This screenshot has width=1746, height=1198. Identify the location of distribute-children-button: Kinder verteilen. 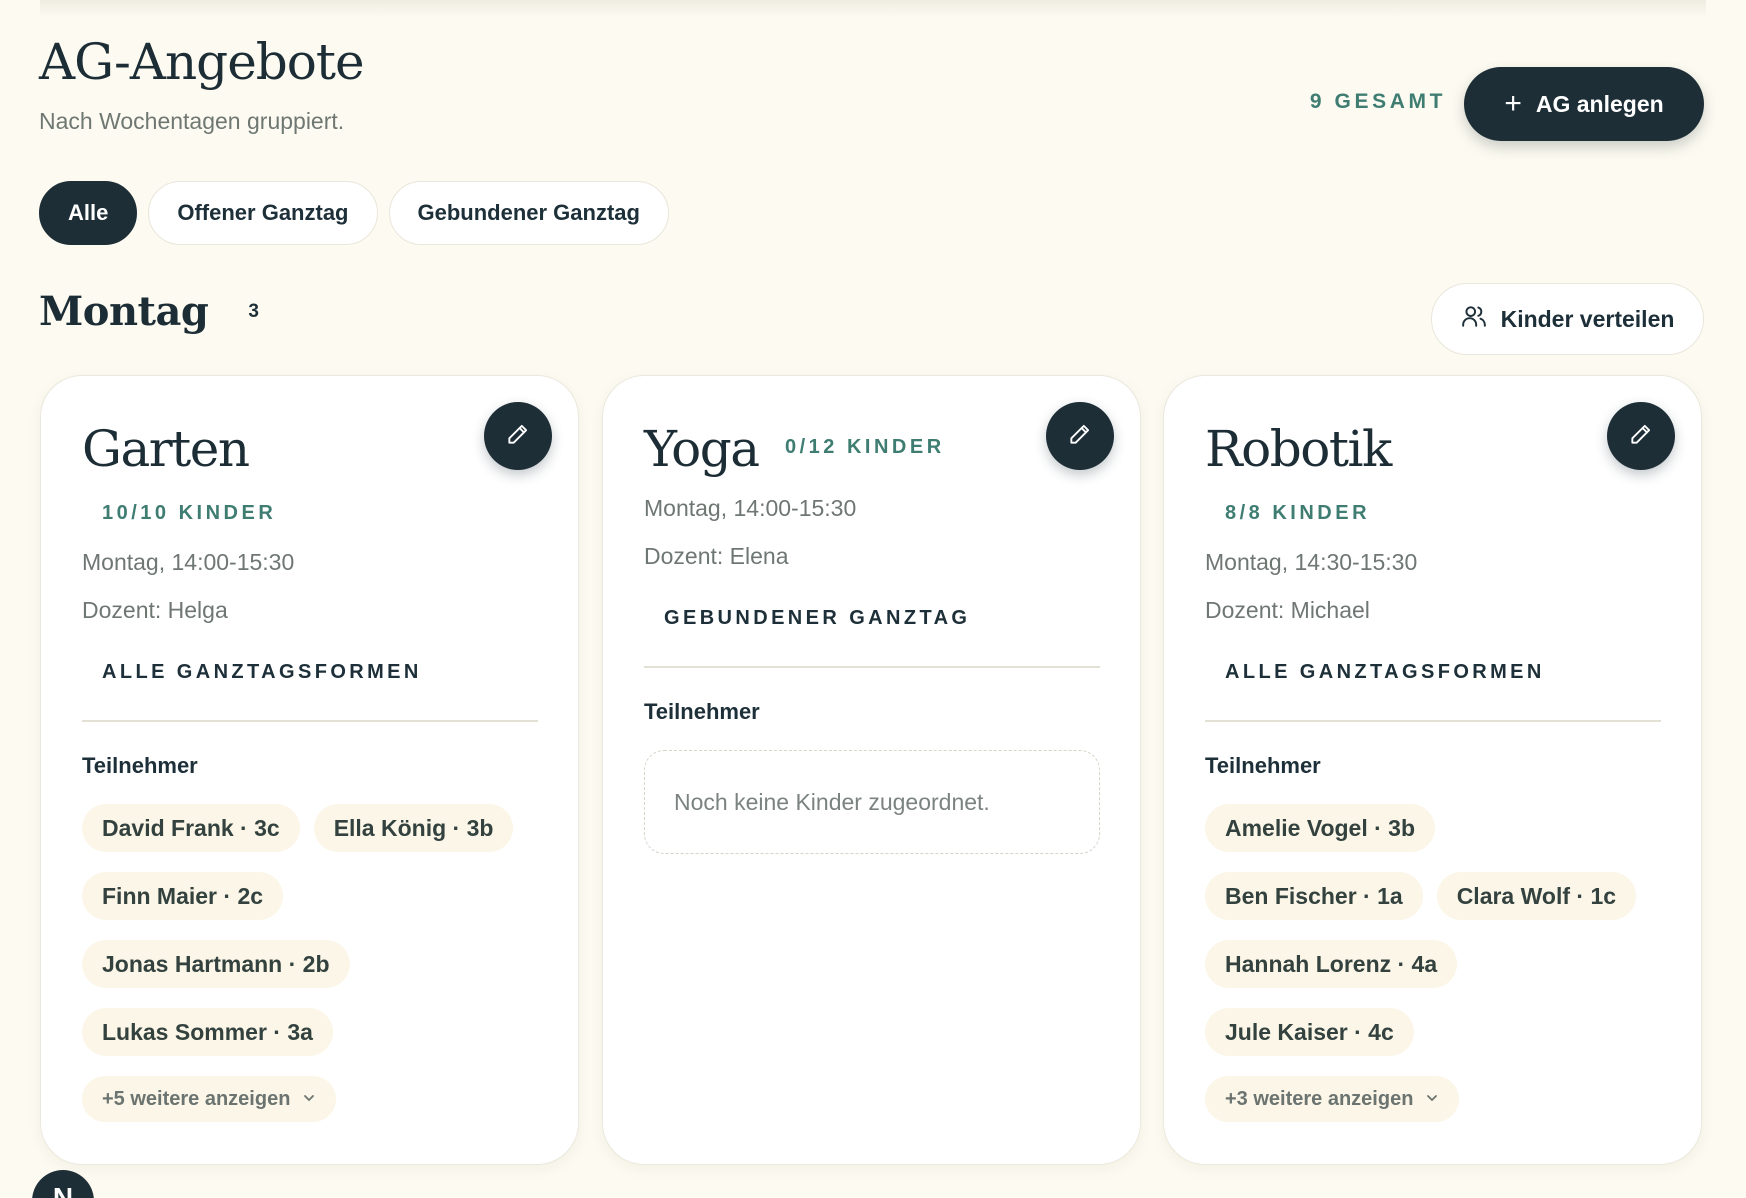
(1567, 319).